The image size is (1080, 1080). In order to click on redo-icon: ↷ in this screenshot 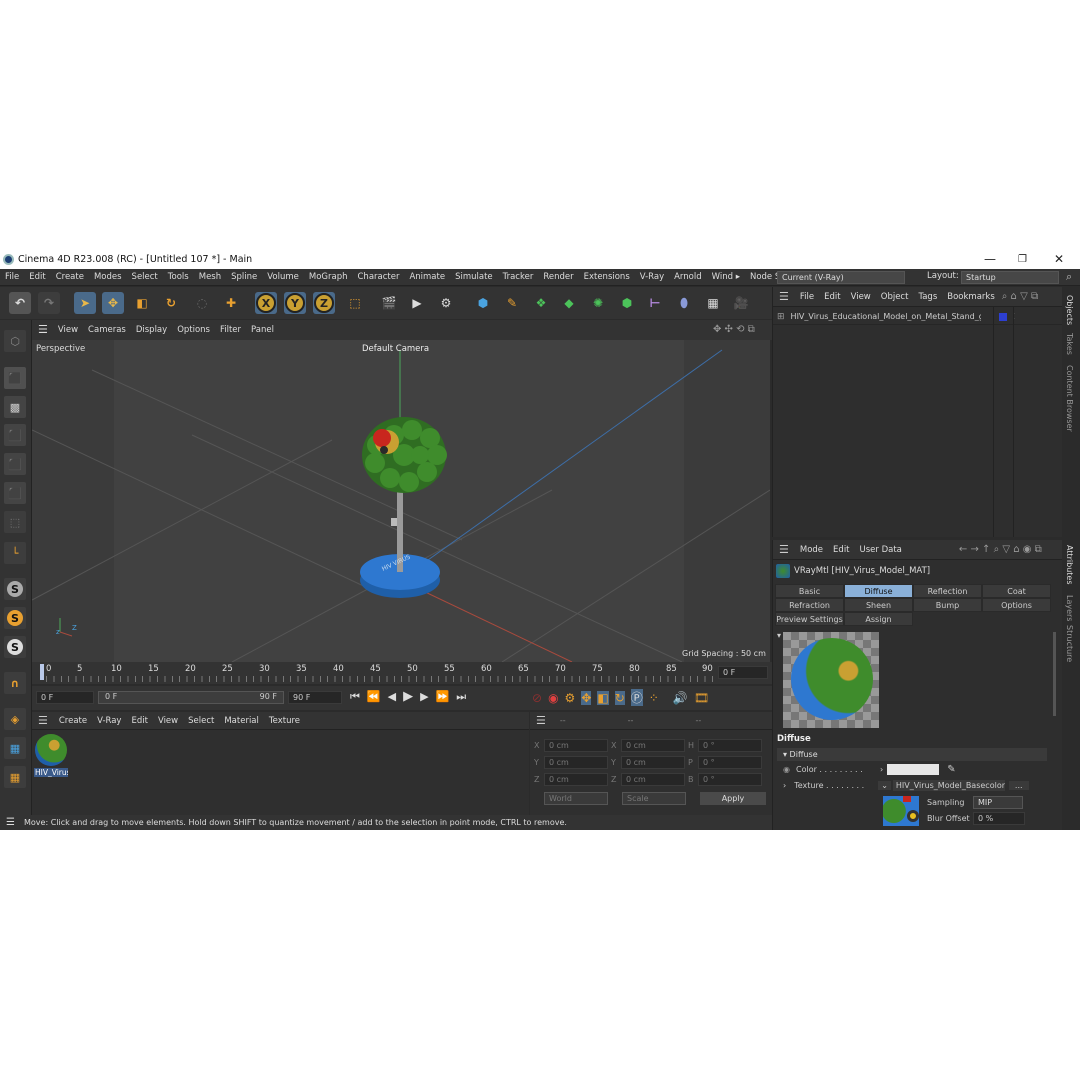, I will do `click(49, 303)`.